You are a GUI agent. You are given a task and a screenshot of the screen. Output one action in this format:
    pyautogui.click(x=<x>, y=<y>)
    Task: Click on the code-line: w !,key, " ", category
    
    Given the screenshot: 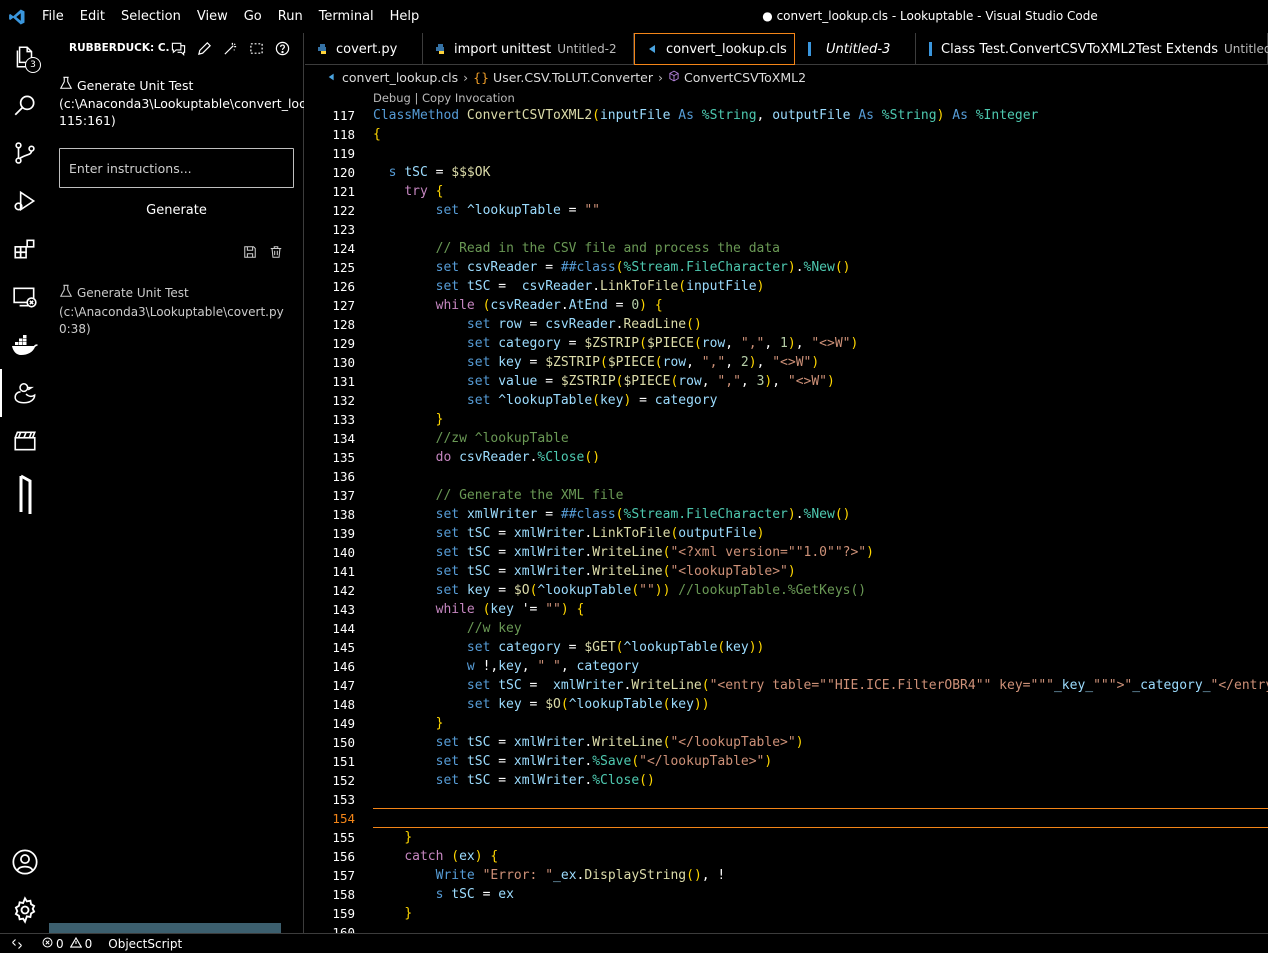 What is the action you would take?
    pyautogui.click(x=820, y=666)
    